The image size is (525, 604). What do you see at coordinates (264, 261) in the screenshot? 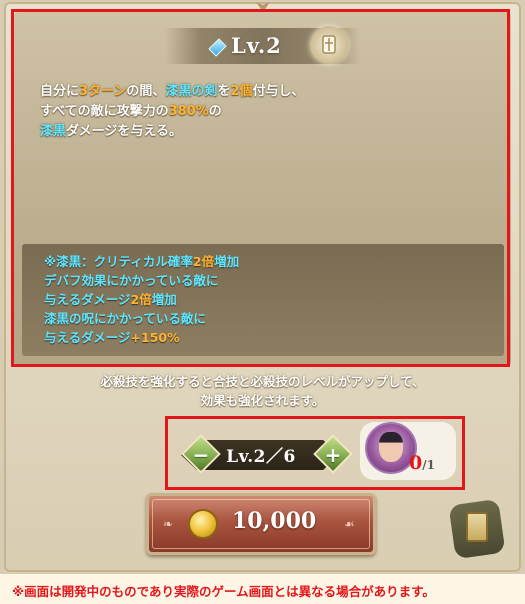
I see `note-line: ※漆黒：クリティカル確率2倍増加` at bounding box center [264, 261].